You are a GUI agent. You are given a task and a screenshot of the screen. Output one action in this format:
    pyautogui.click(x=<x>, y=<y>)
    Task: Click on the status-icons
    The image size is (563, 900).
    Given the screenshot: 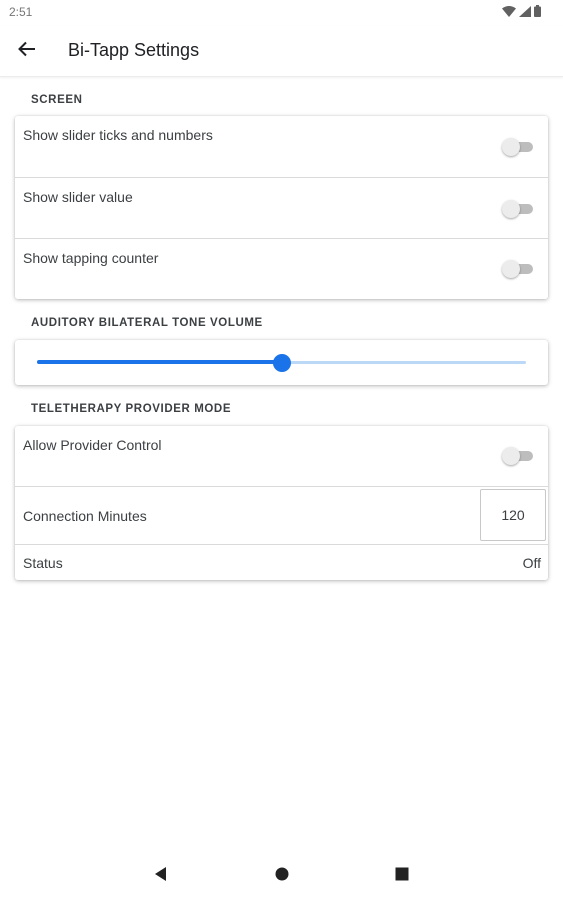 What is the action you would take?
    pyautogui.click(x=521, y=11)
    